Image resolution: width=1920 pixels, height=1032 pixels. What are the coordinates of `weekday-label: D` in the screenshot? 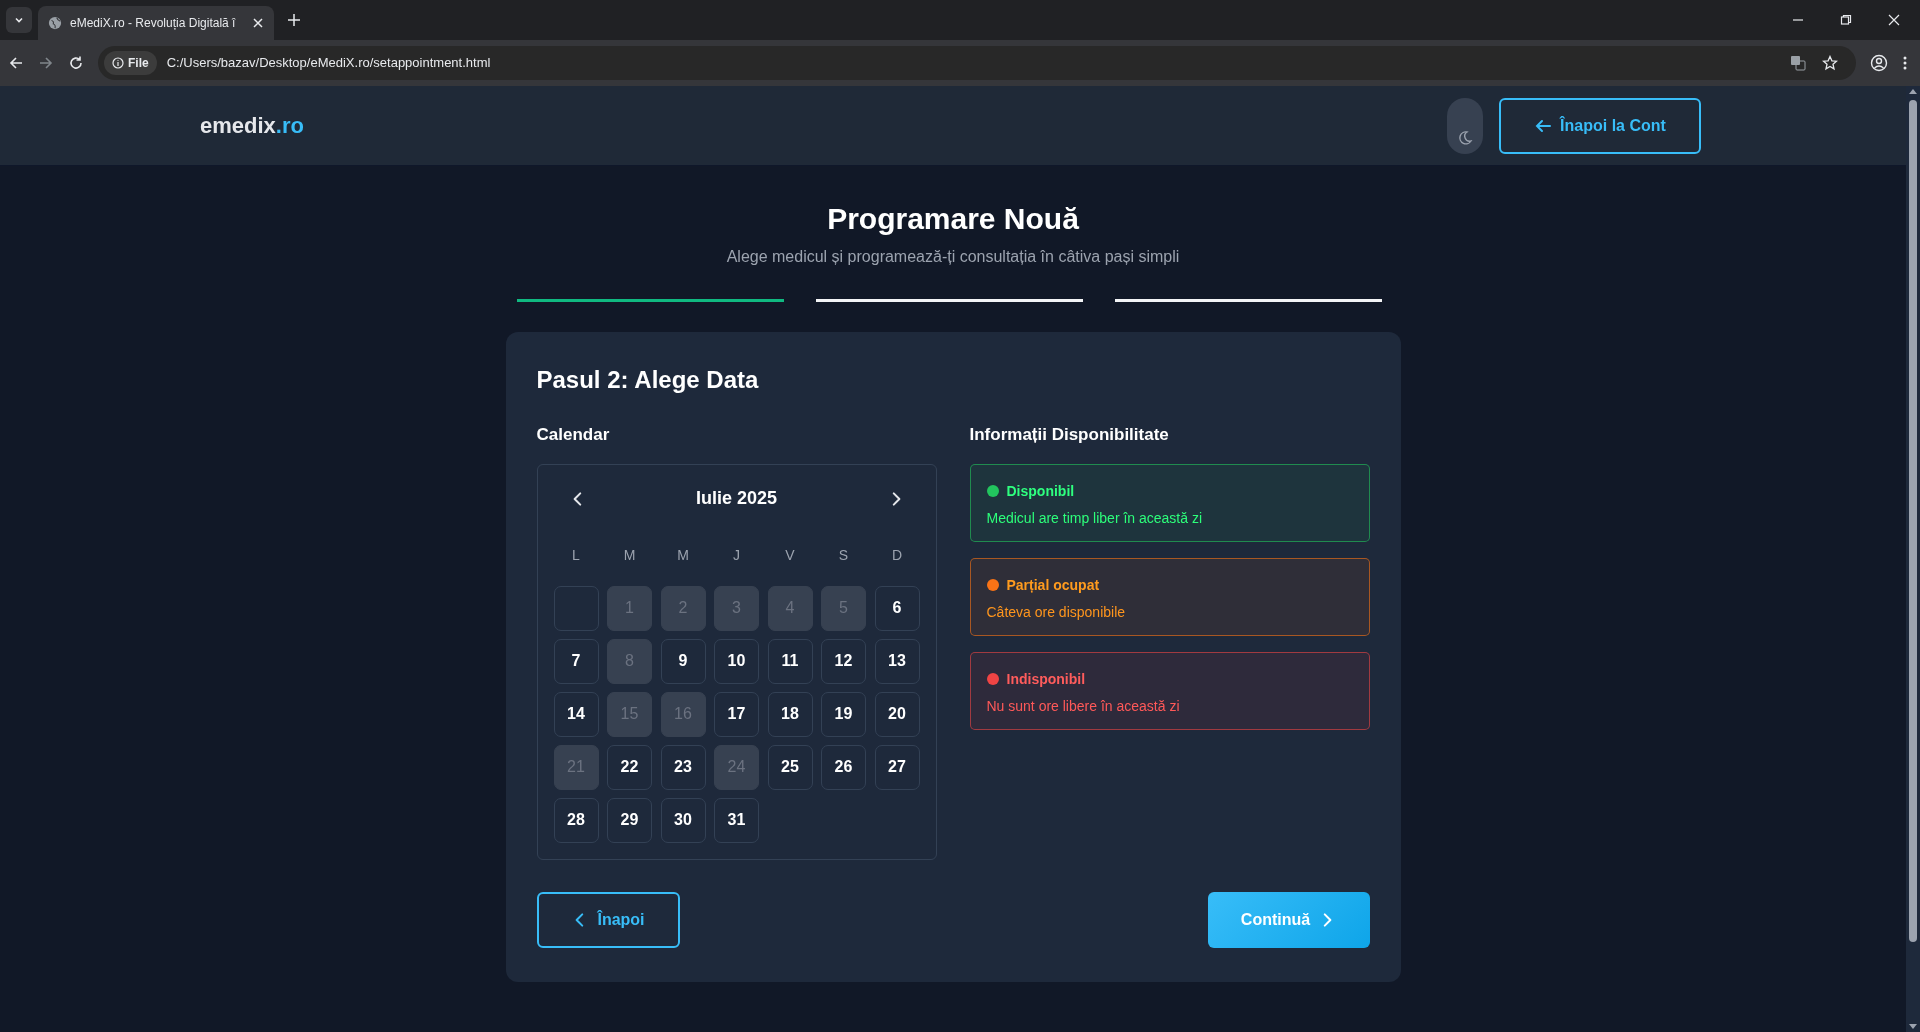 It's located at (897, 555).